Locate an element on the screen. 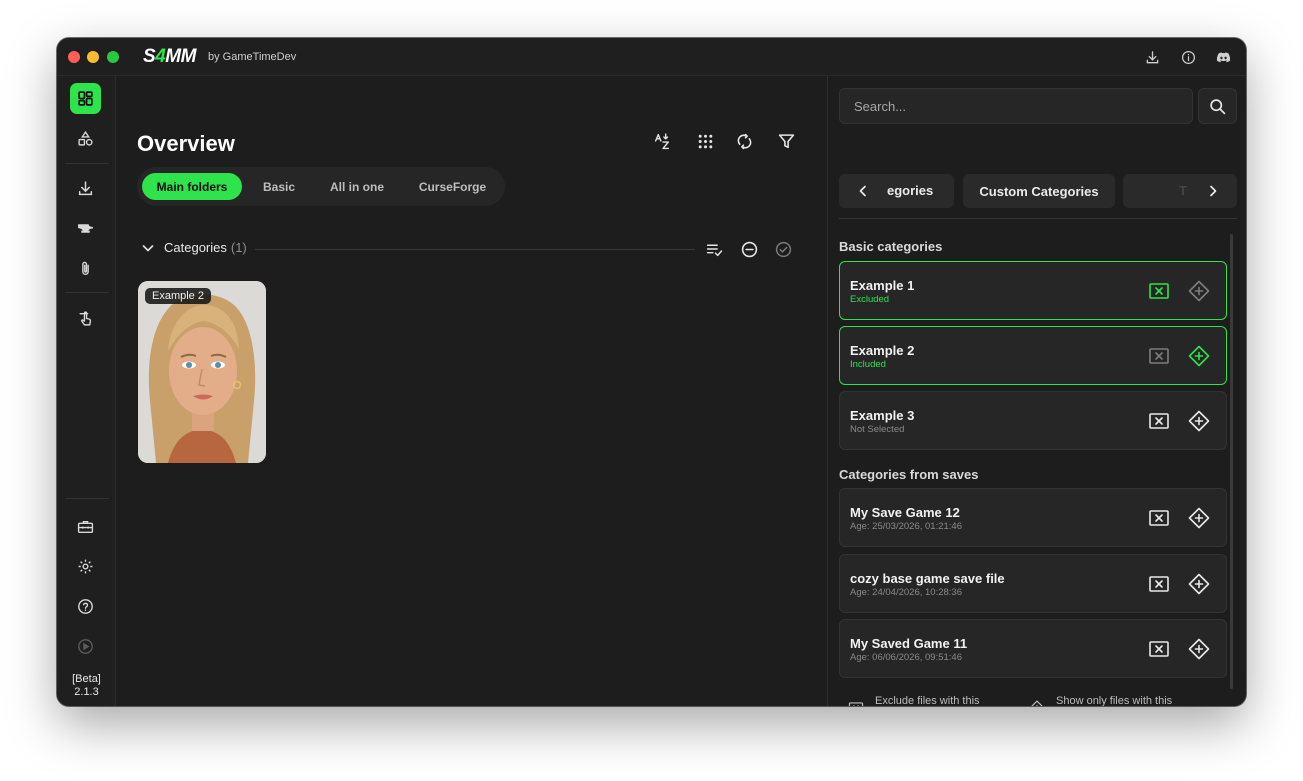 The width and height of the screenshot is (1303, 781). app-byline: by GameTimeDev is located at coordinates (252, 57).